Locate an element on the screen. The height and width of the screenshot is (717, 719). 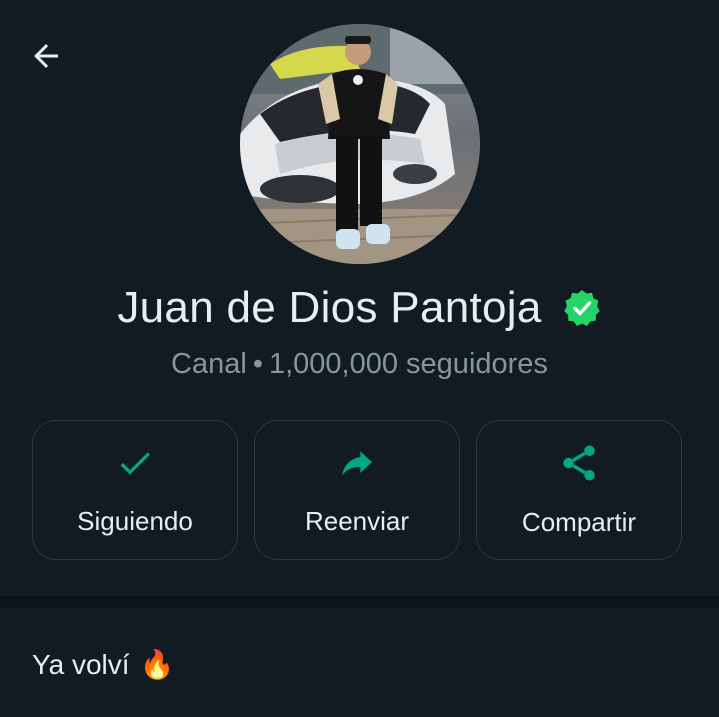
forward-button: Reenviar is located at coordinates (357, 490).